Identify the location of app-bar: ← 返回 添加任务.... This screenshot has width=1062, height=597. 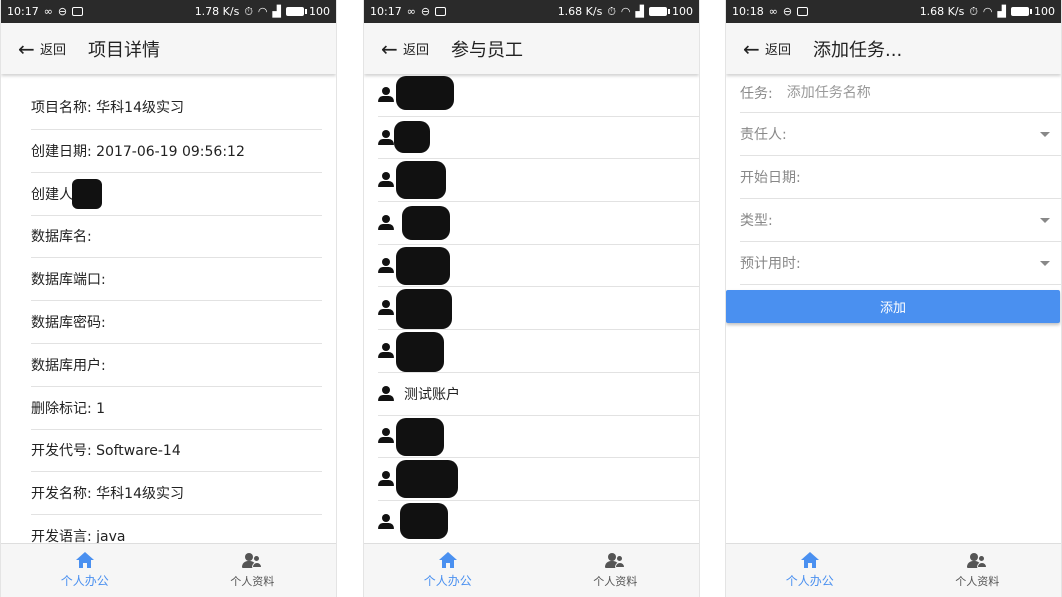
(893, 48).